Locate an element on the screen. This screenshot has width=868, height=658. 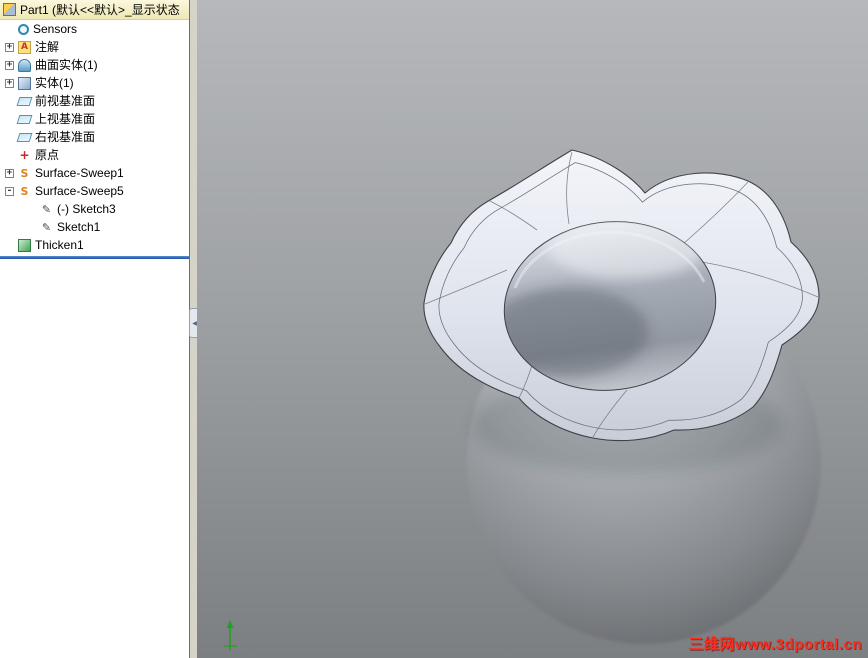
tree-item-label: 实体(1) is located at coordinates (54, 83).